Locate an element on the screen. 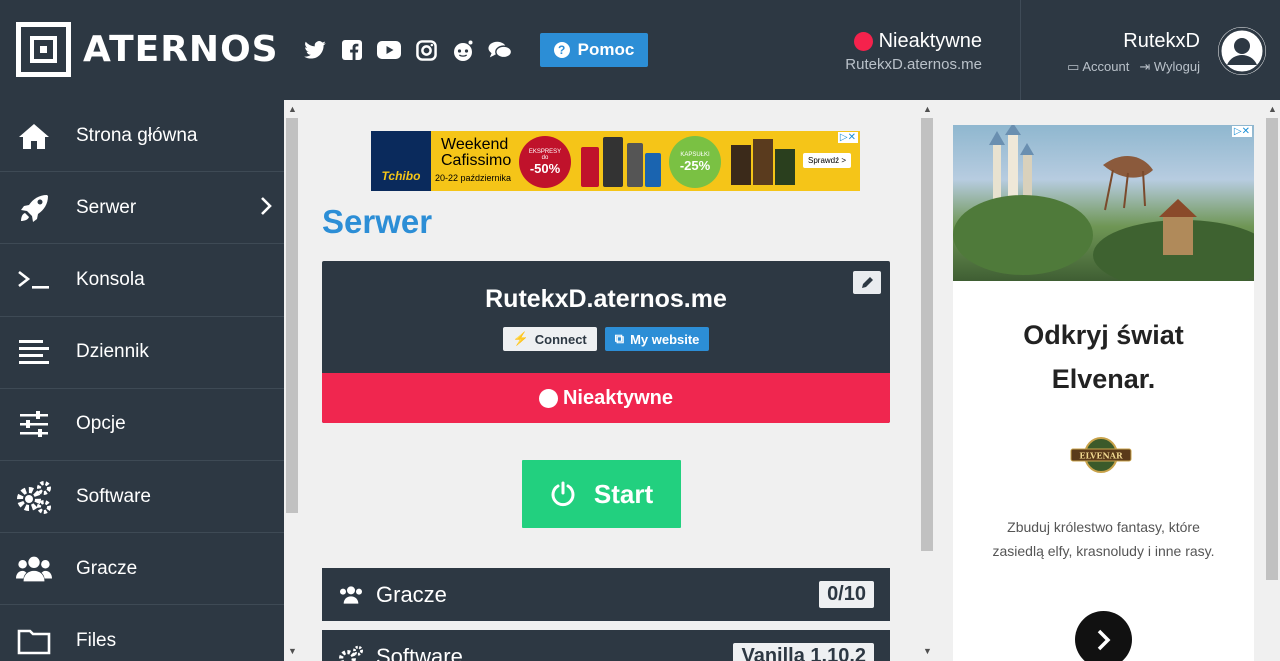  server-status-label: Nieaktywne is located at coordinates (618, 397).